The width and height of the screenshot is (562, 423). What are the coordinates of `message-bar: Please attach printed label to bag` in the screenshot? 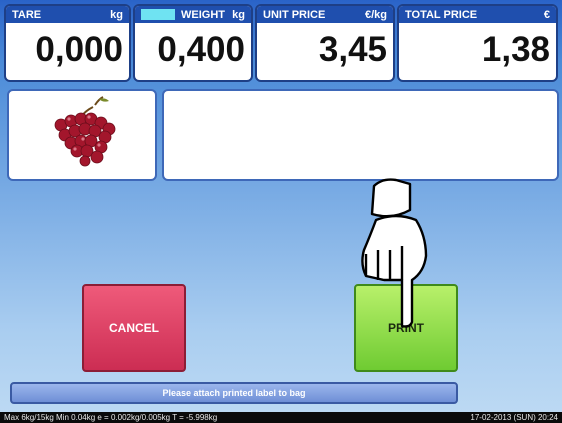 It's located at (234, 393).